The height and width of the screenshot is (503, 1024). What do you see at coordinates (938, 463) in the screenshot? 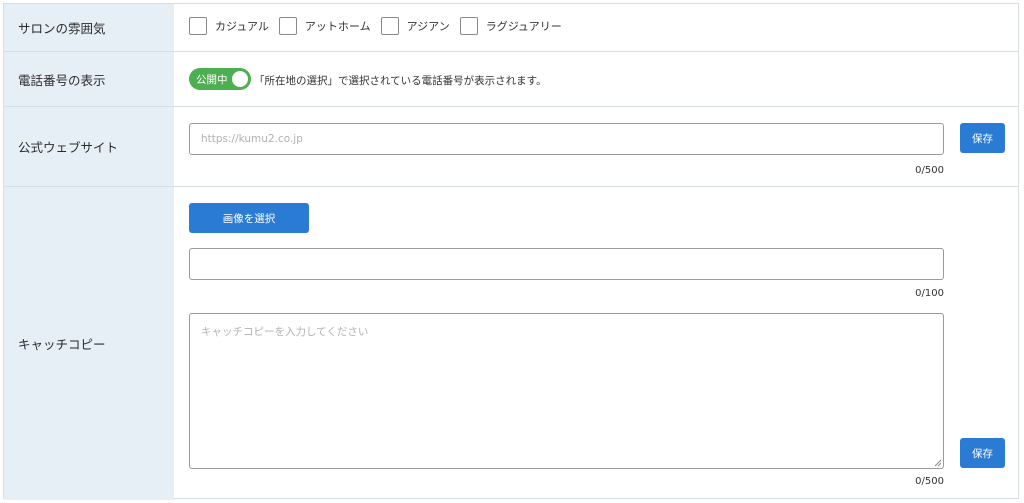
I see `resize-grip-icon` at bounding box center [938, 463].